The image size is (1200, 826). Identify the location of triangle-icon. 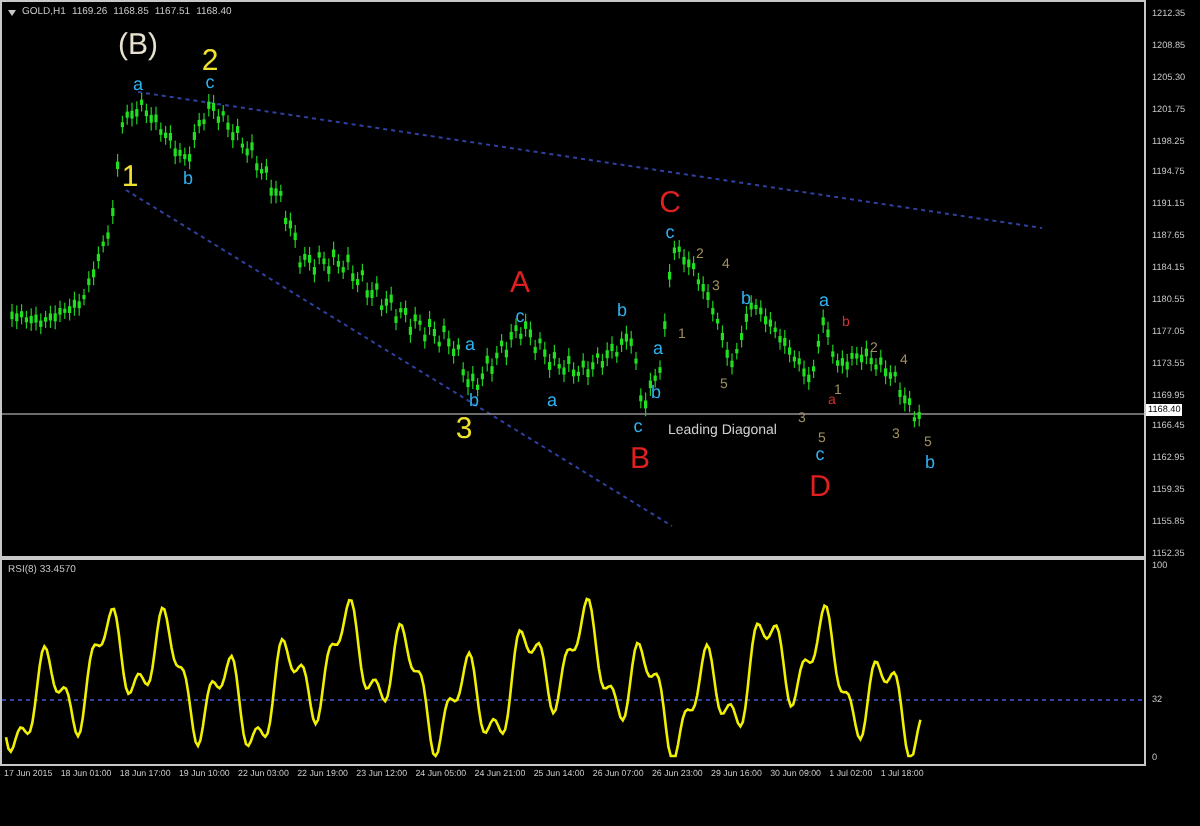
(12, 12).